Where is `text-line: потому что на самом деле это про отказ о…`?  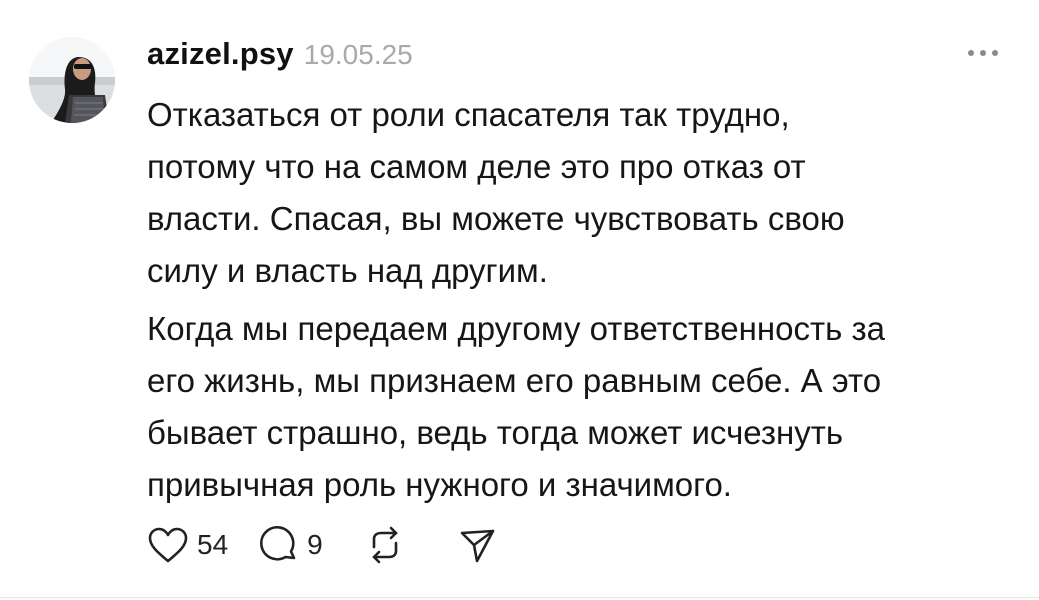
text-line: потому что на самом деле это про отказ о… is located at coordinates (476, 166).